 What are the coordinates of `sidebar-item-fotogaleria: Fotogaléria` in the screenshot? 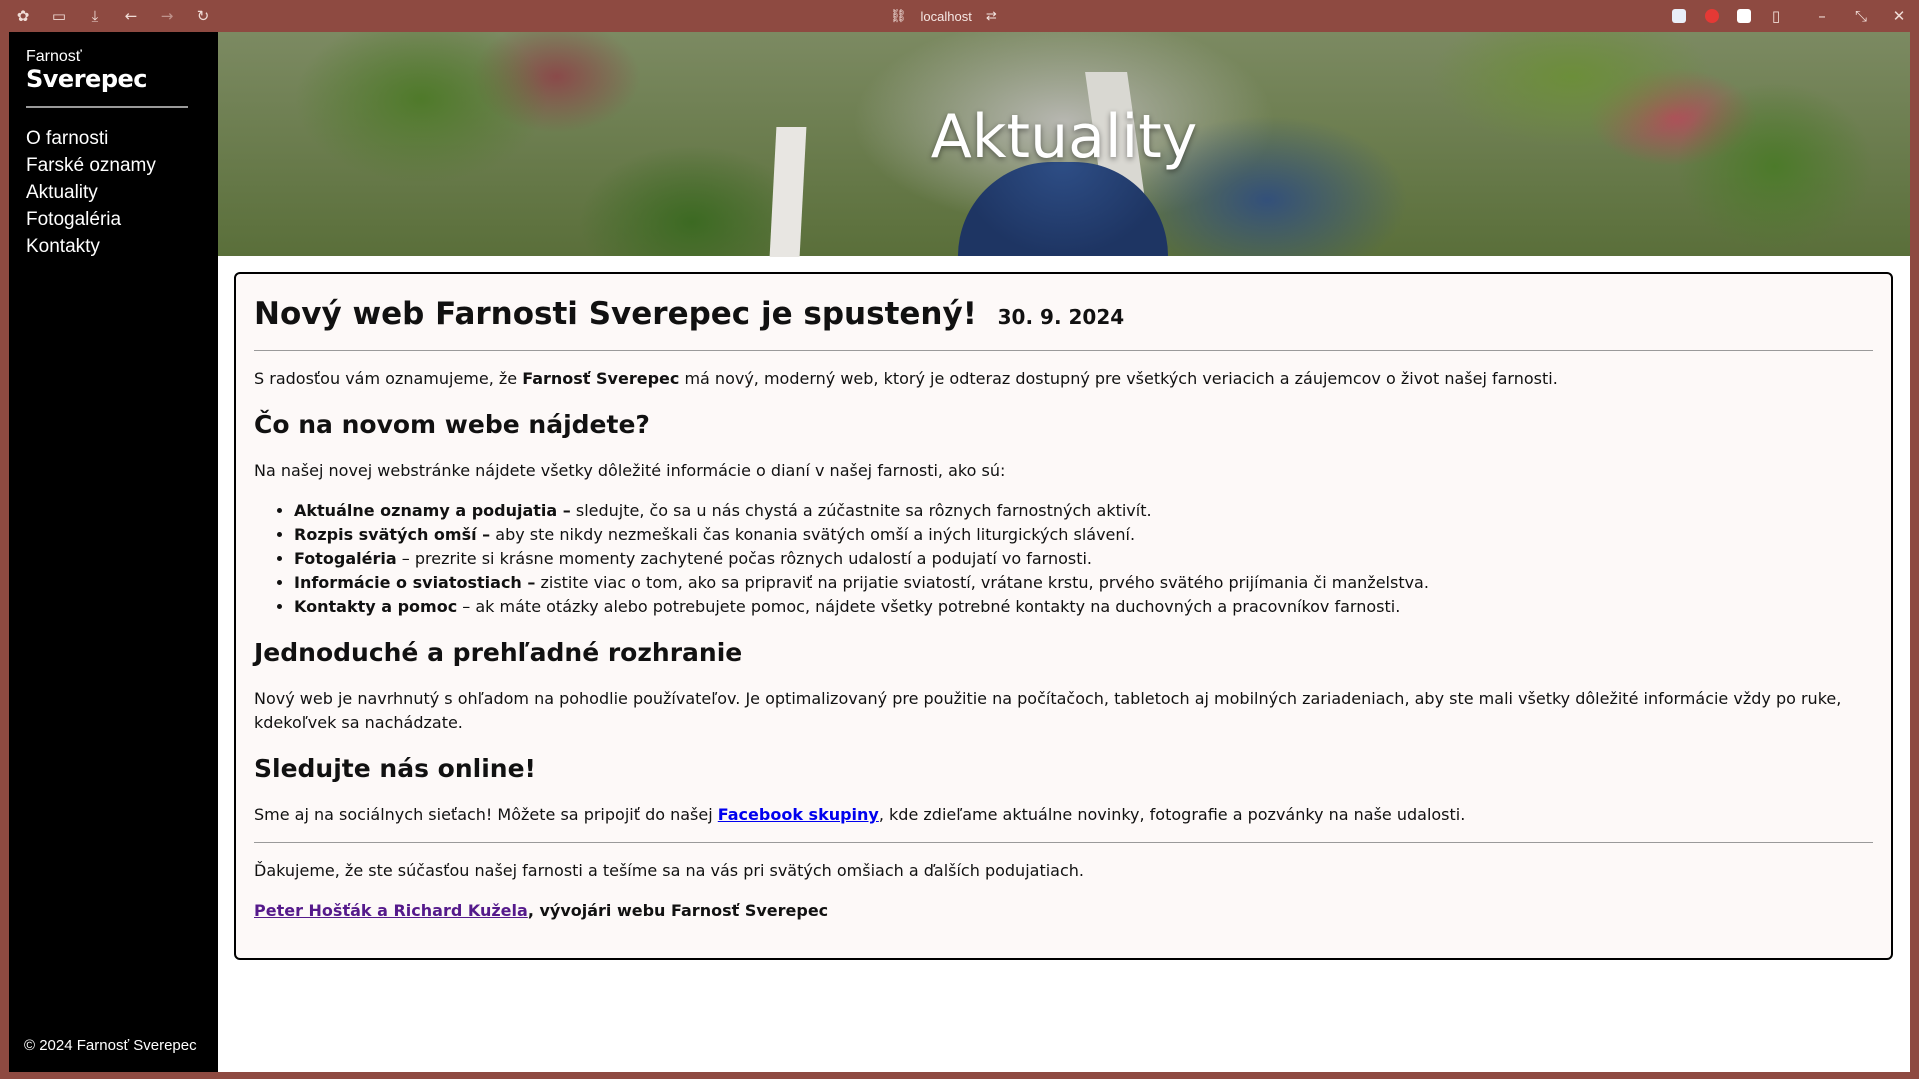 It's located at (91, 219).